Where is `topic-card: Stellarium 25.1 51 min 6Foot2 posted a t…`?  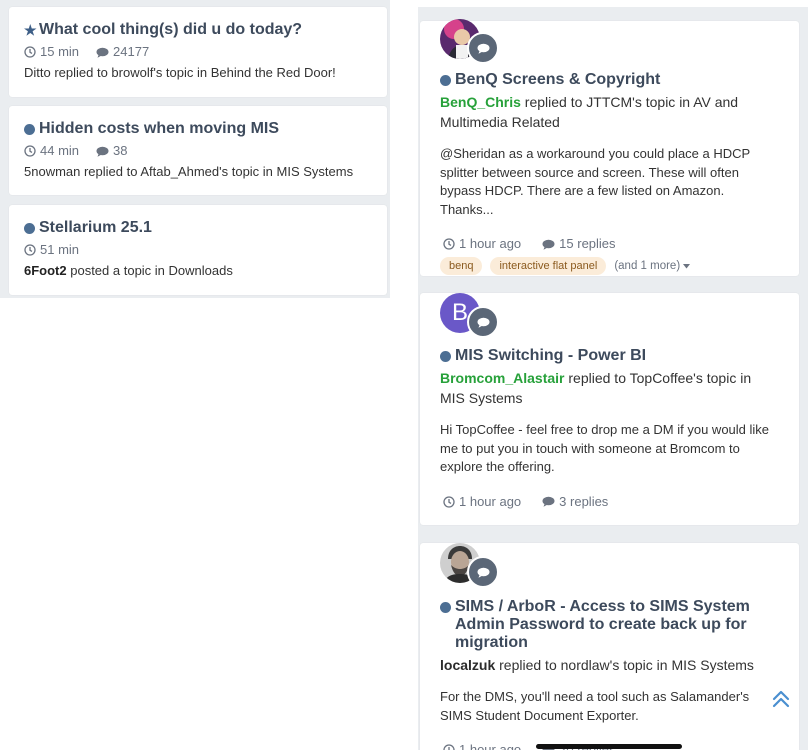
topic-card: Stellarium 25.1 51 min 6Foot2 posted a t… is located at coordinates (198, 250).